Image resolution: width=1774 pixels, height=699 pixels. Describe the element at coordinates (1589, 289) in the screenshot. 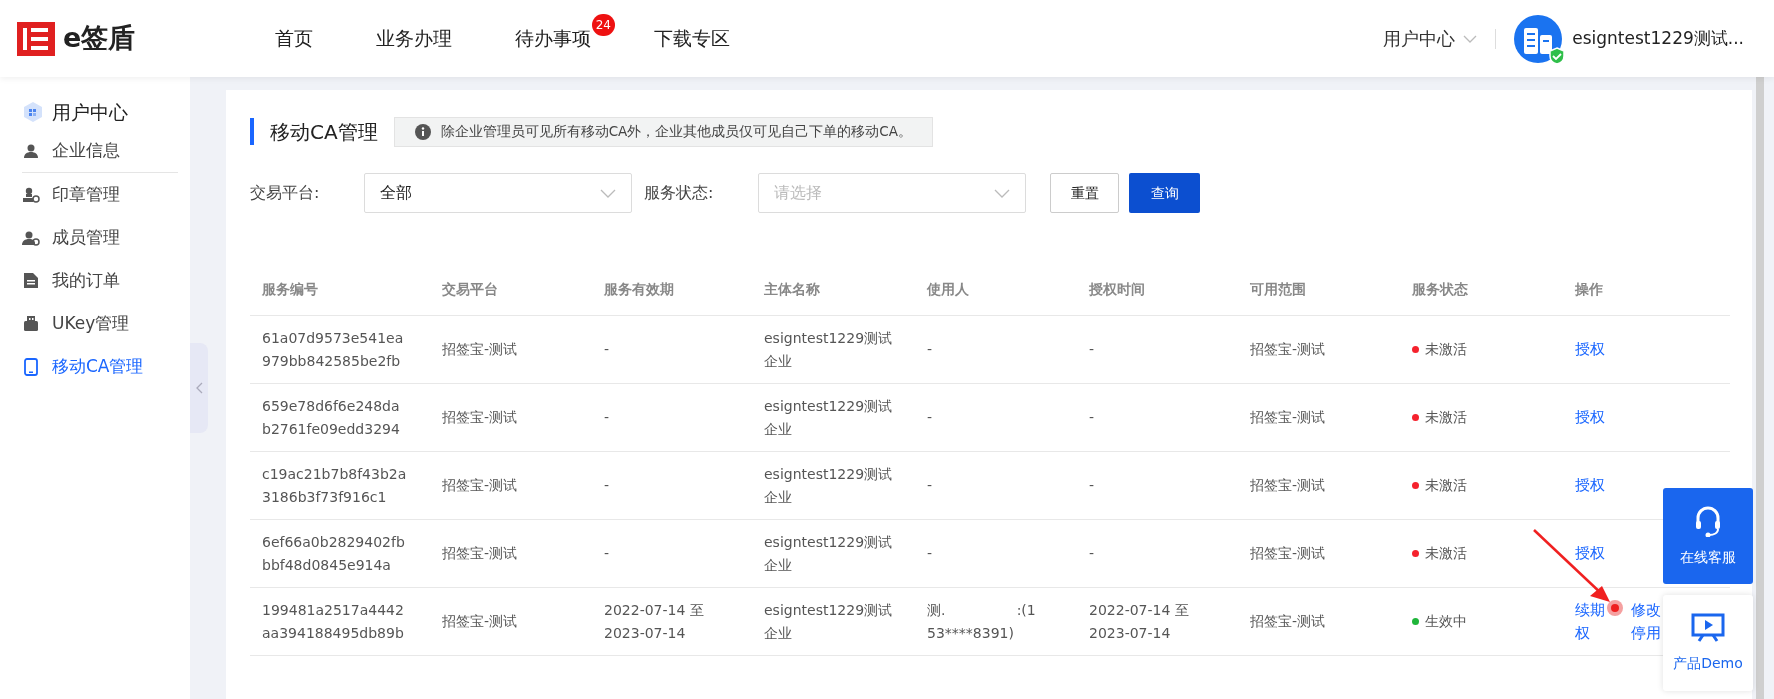

I see `column-header: 操作` at that location.